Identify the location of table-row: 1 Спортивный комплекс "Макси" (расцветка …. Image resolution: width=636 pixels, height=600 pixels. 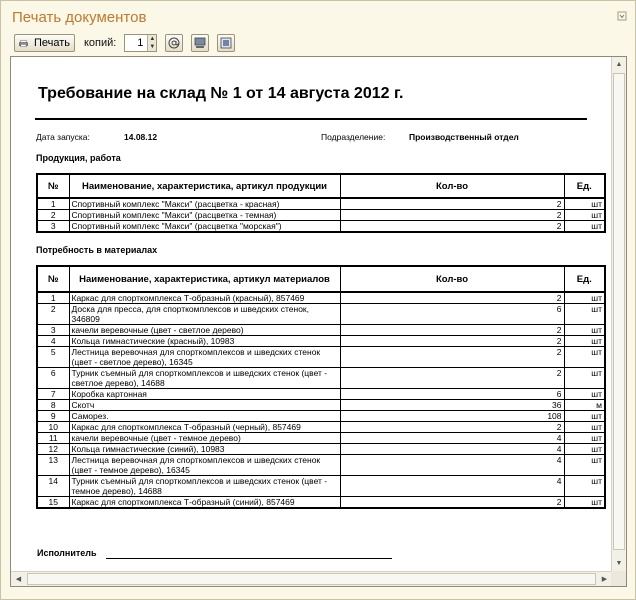
(321, 203).